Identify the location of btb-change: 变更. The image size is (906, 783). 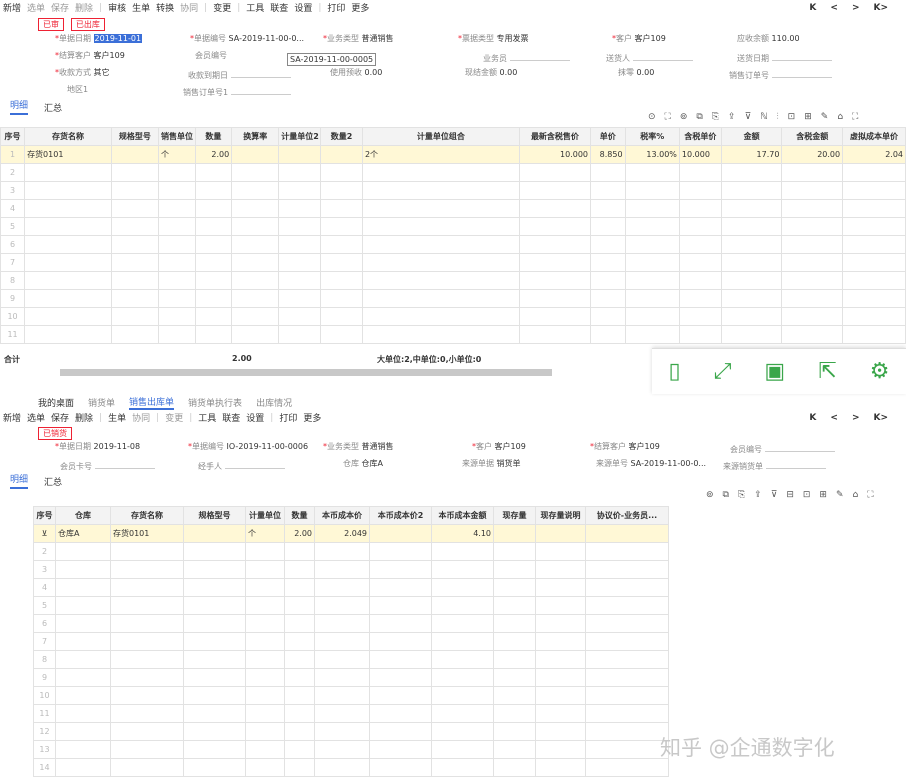
(174, 417).